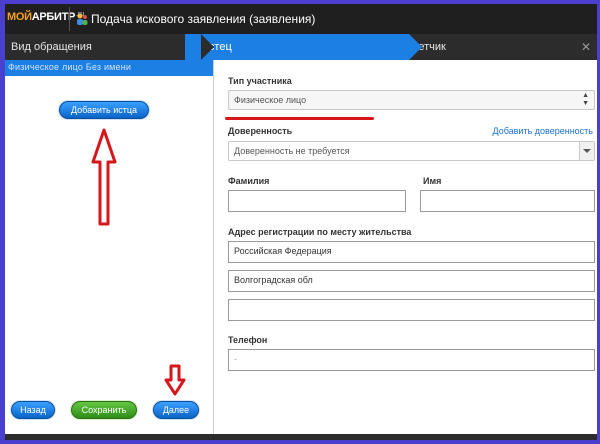 This screenshot has height=444, width=600. I want to click on people-icon, so click(82, 19).